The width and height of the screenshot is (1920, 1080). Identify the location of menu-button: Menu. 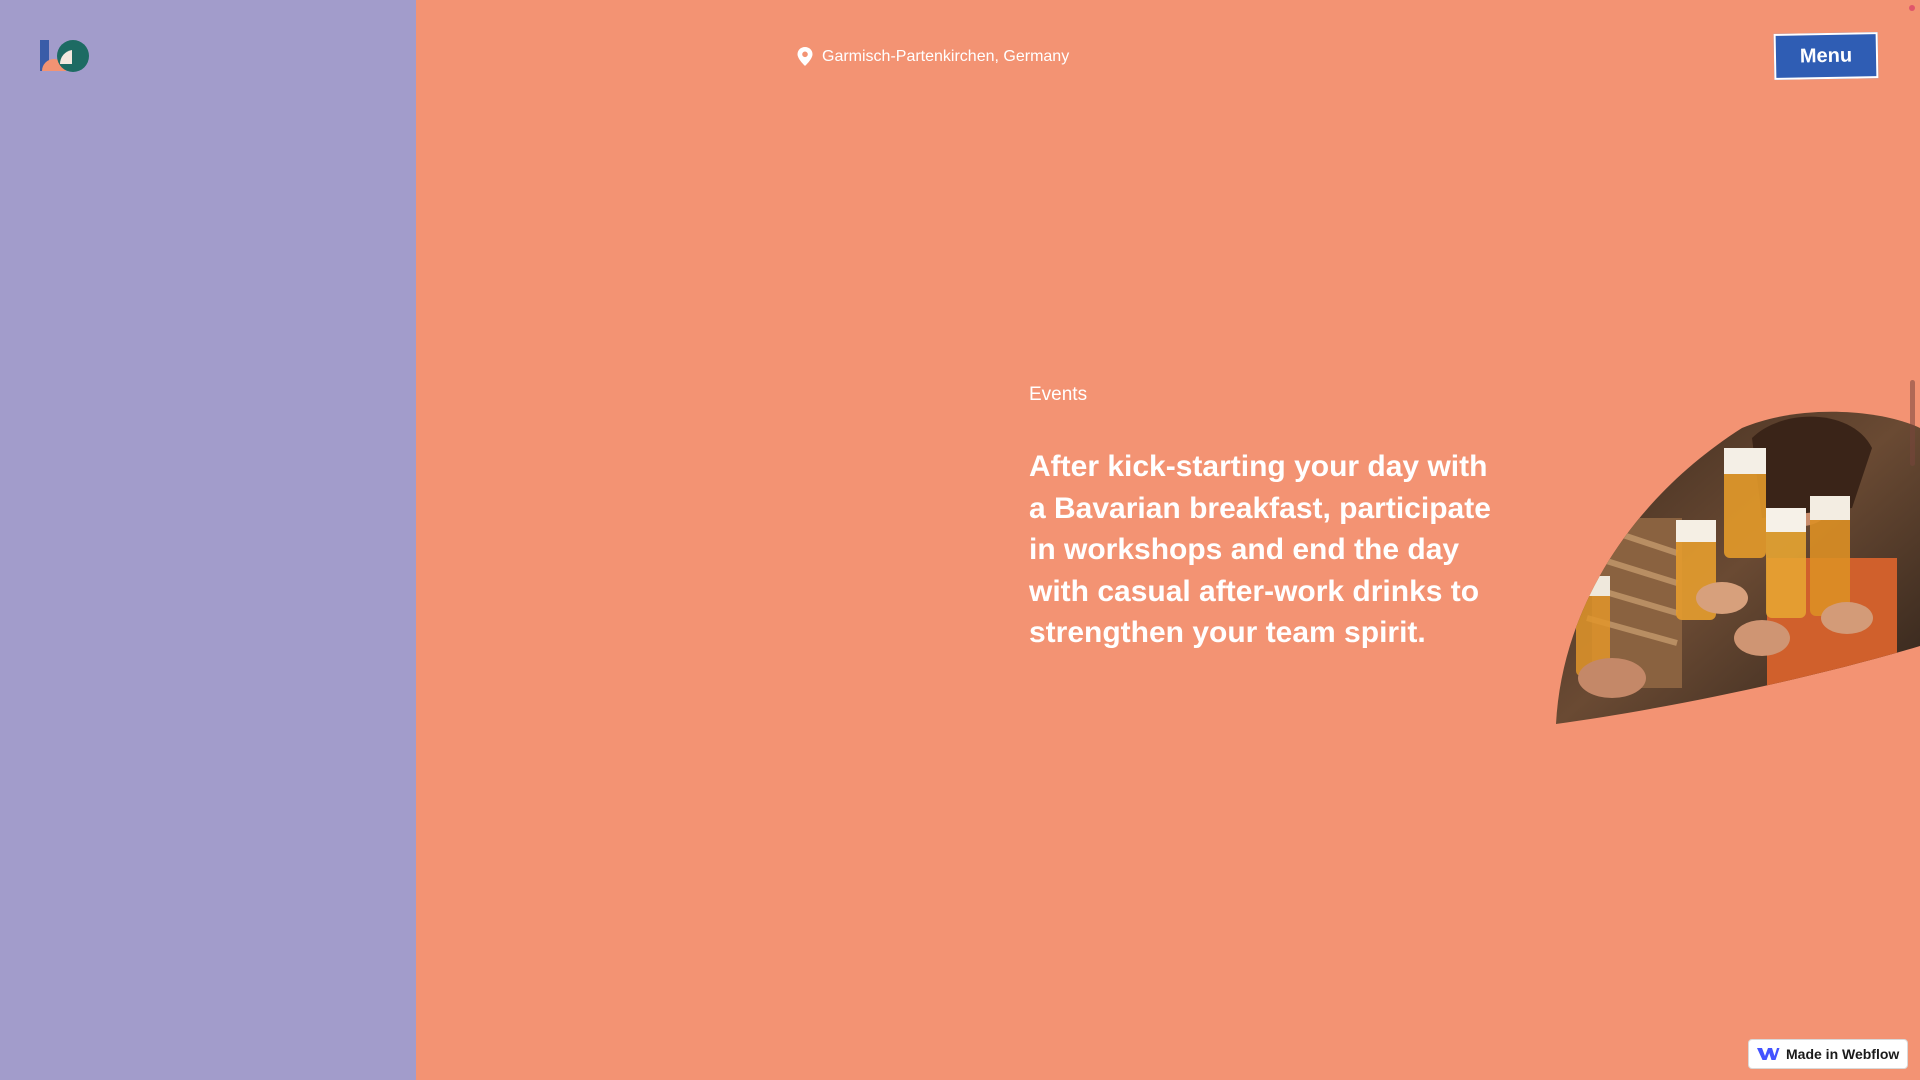
(1826, 56).